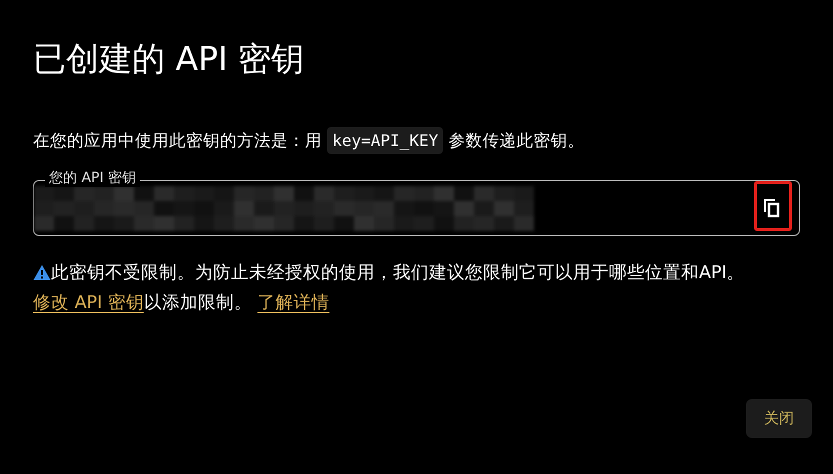 This screenshot has height=474, width=833. What do you see at coordinates (779, 418) in the screenshot?
I see `close-button: 关闭` at bounding box center [779, 418].